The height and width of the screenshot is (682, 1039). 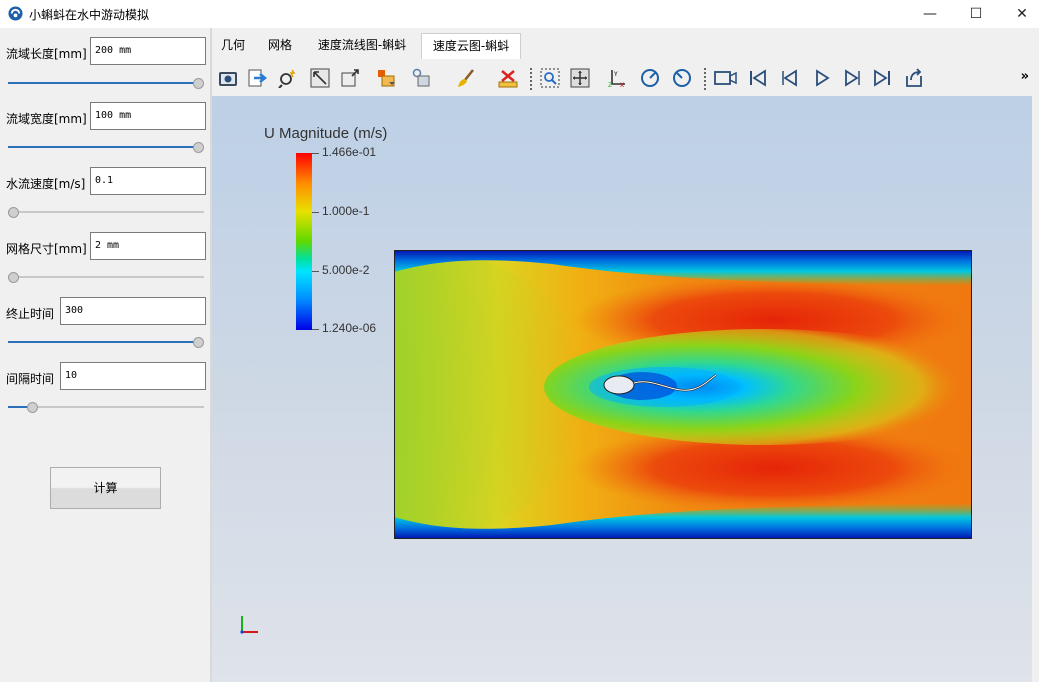 What do you see at coordinates (106, 277) in the screenshot?
I see `mesh-slider` at bounding box center [106, 277].